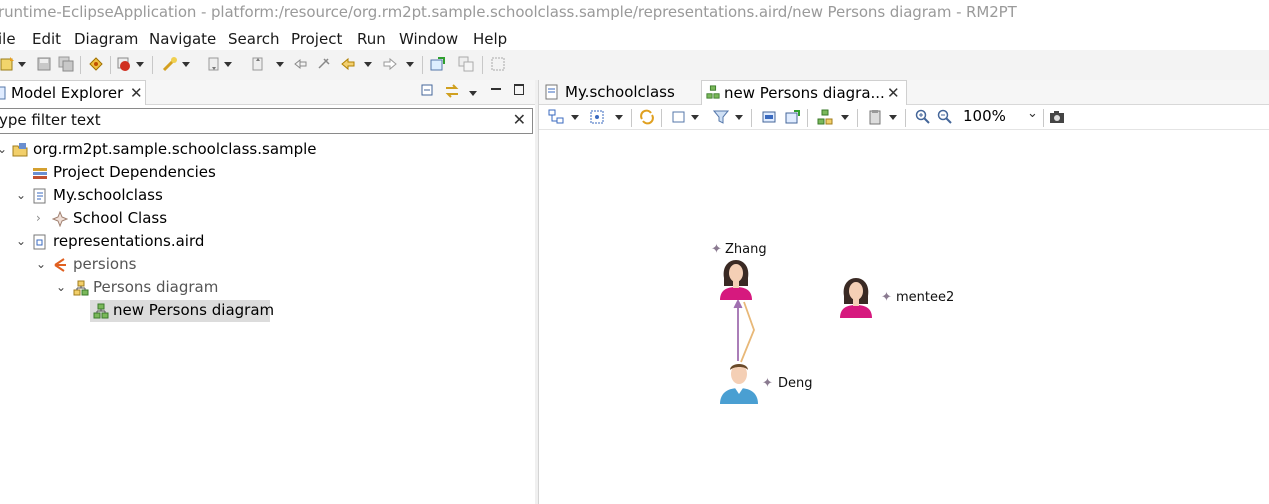  What do you see at coordinates (875, 117) in the screenshot?
I see `paste-format-icon` at bounding box center [875, 117].